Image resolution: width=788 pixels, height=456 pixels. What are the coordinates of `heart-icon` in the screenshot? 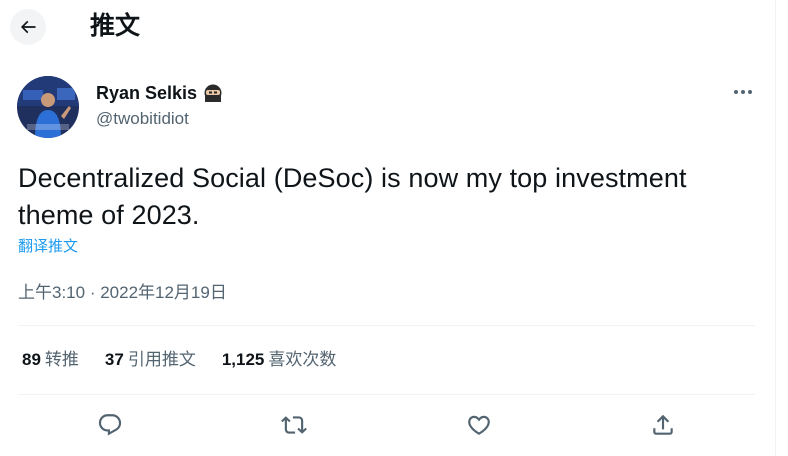 It's located at (479, 425).